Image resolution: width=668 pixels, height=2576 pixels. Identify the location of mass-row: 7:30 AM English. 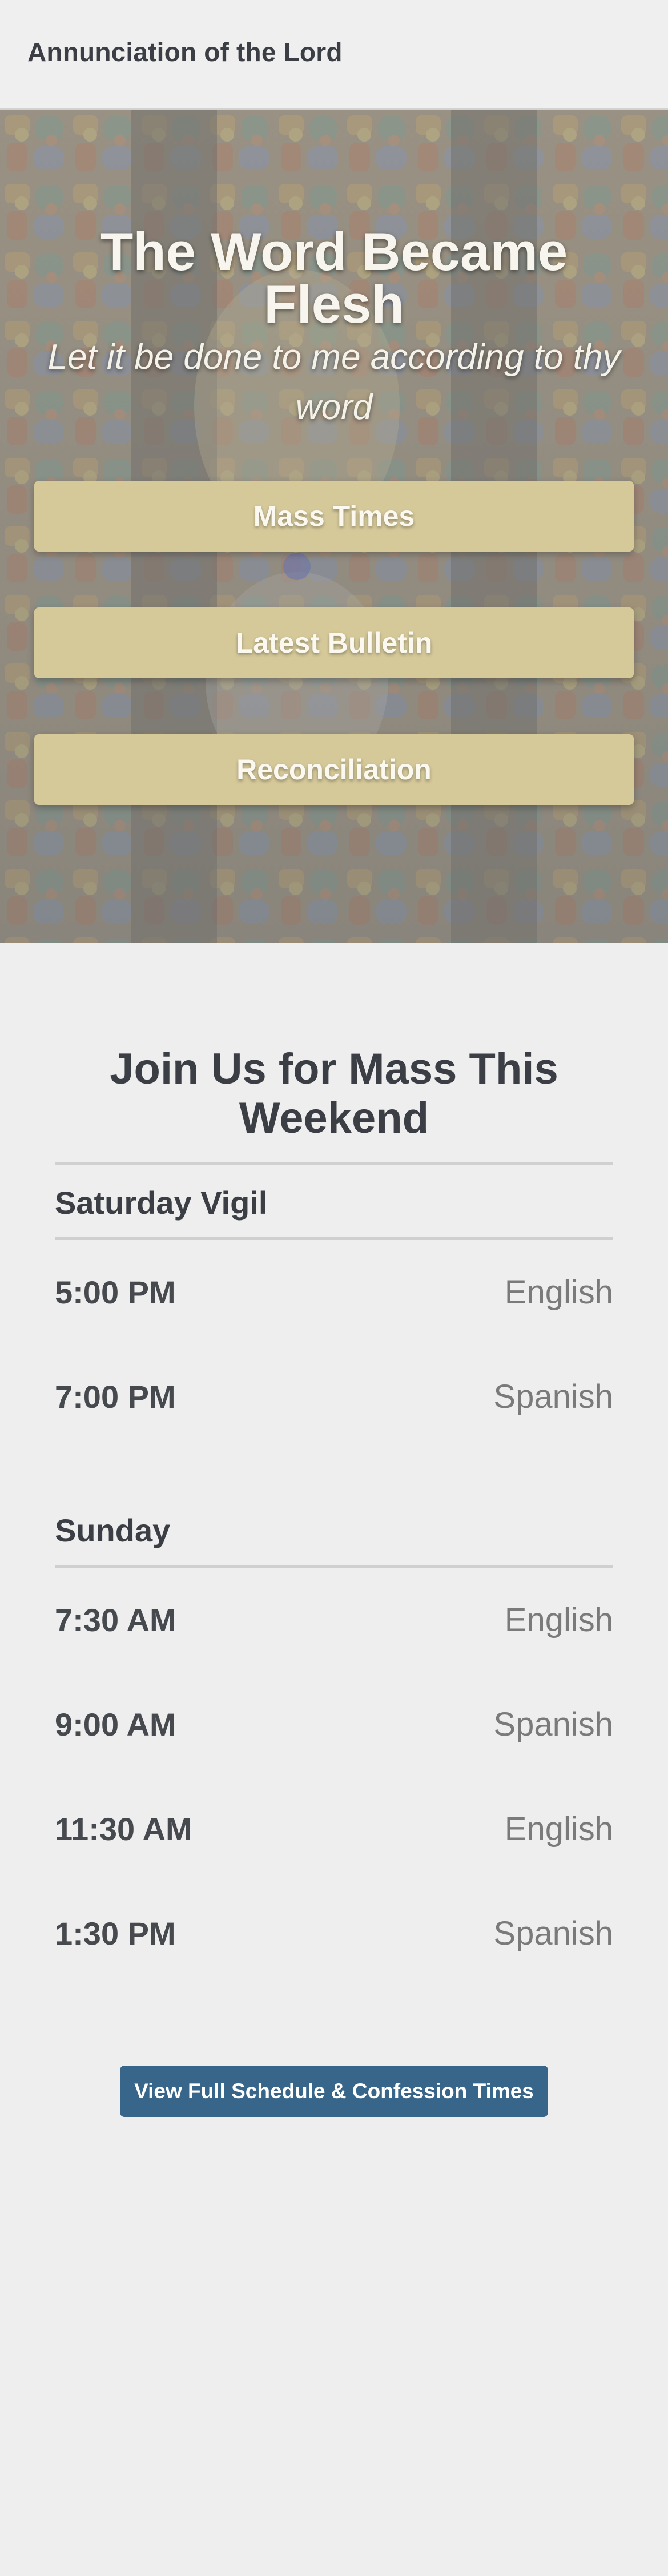
(334, 1620).